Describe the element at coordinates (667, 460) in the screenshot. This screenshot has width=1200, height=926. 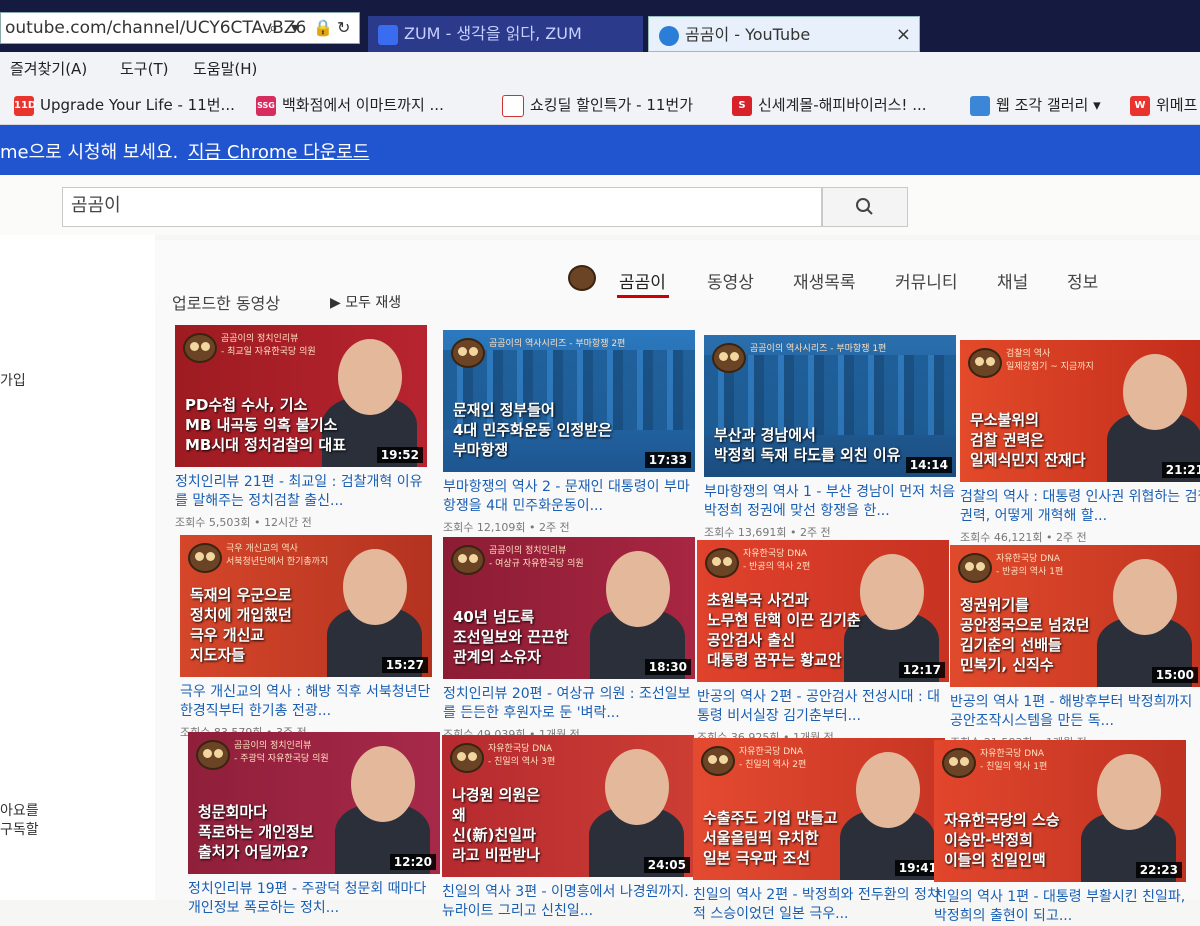
I see `video-duration: 17:33` at that location.